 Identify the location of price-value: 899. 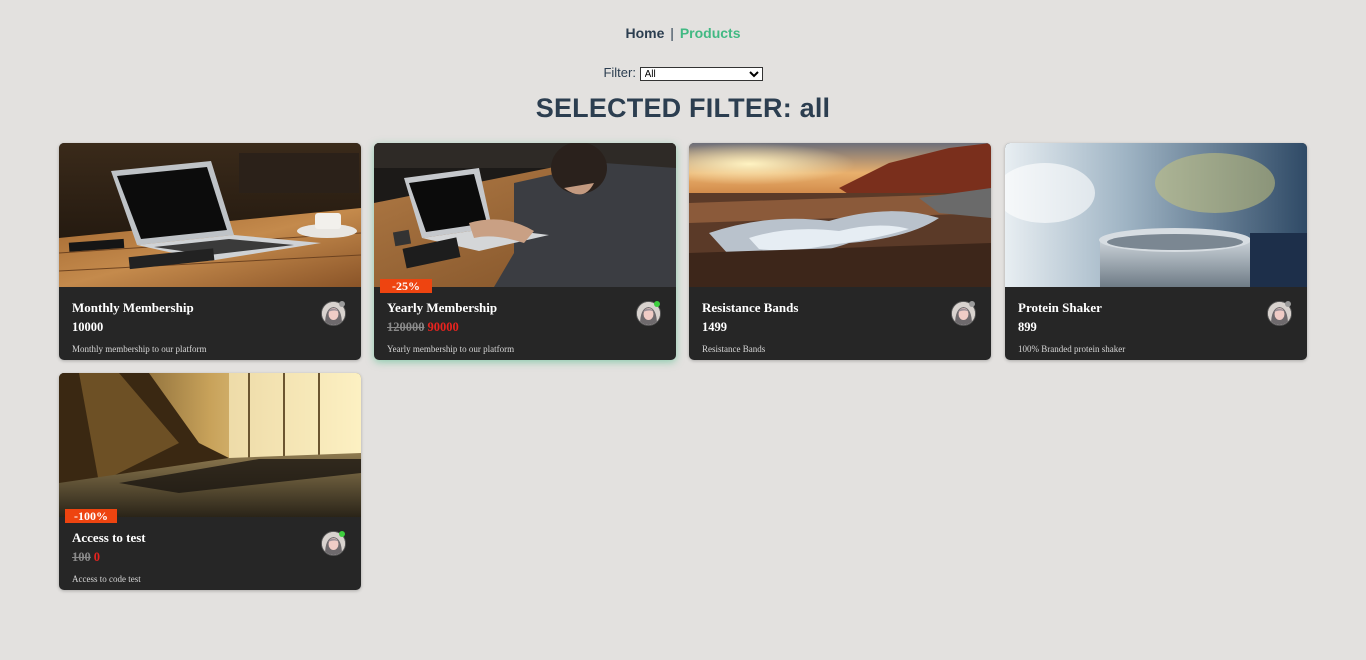
(1027, 327).